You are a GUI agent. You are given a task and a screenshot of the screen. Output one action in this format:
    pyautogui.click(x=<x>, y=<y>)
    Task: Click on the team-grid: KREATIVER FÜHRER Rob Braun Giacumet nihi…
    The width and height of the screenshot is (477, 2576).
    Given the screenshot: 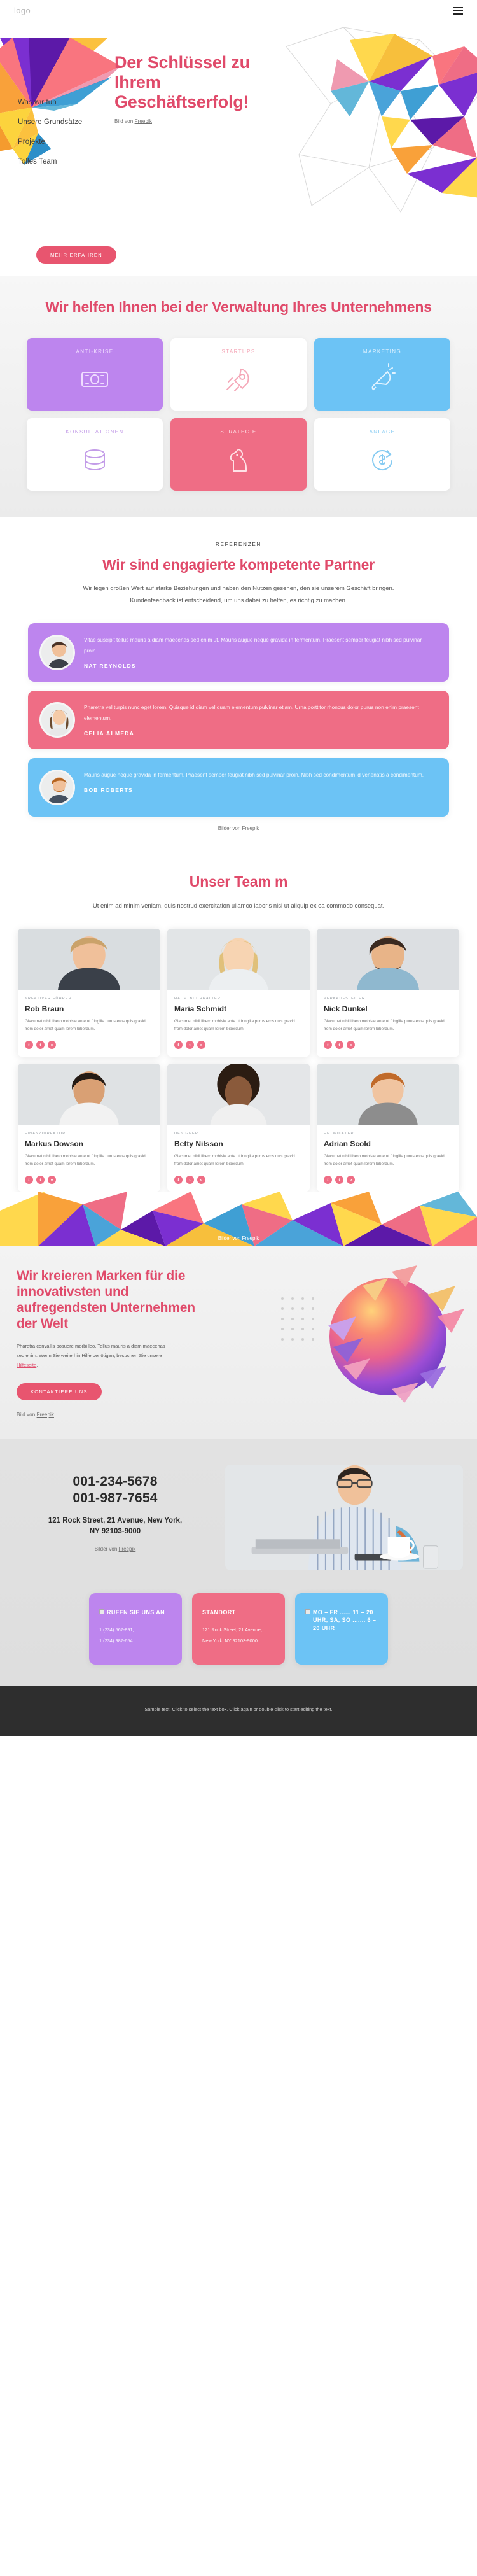 What is the action you would take?
    pyautogui.click(x=238, y=1060)
    